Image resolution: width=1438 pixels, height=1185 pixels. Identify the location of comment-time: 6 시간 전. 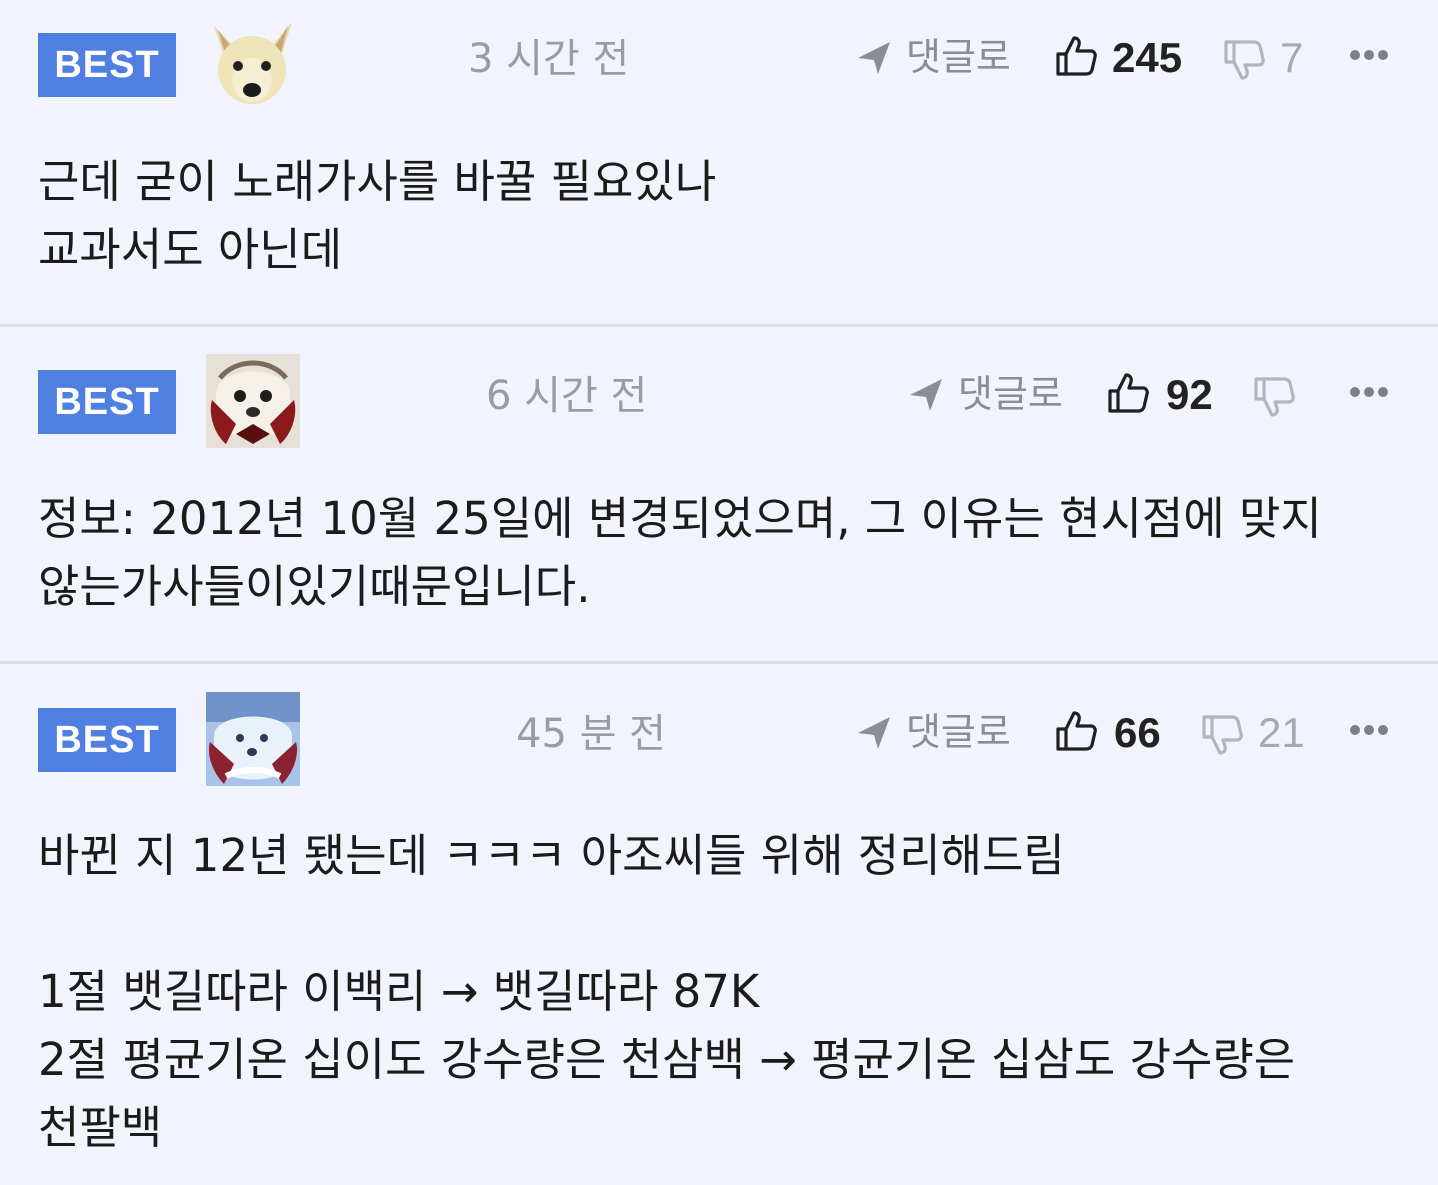
(567, 396).